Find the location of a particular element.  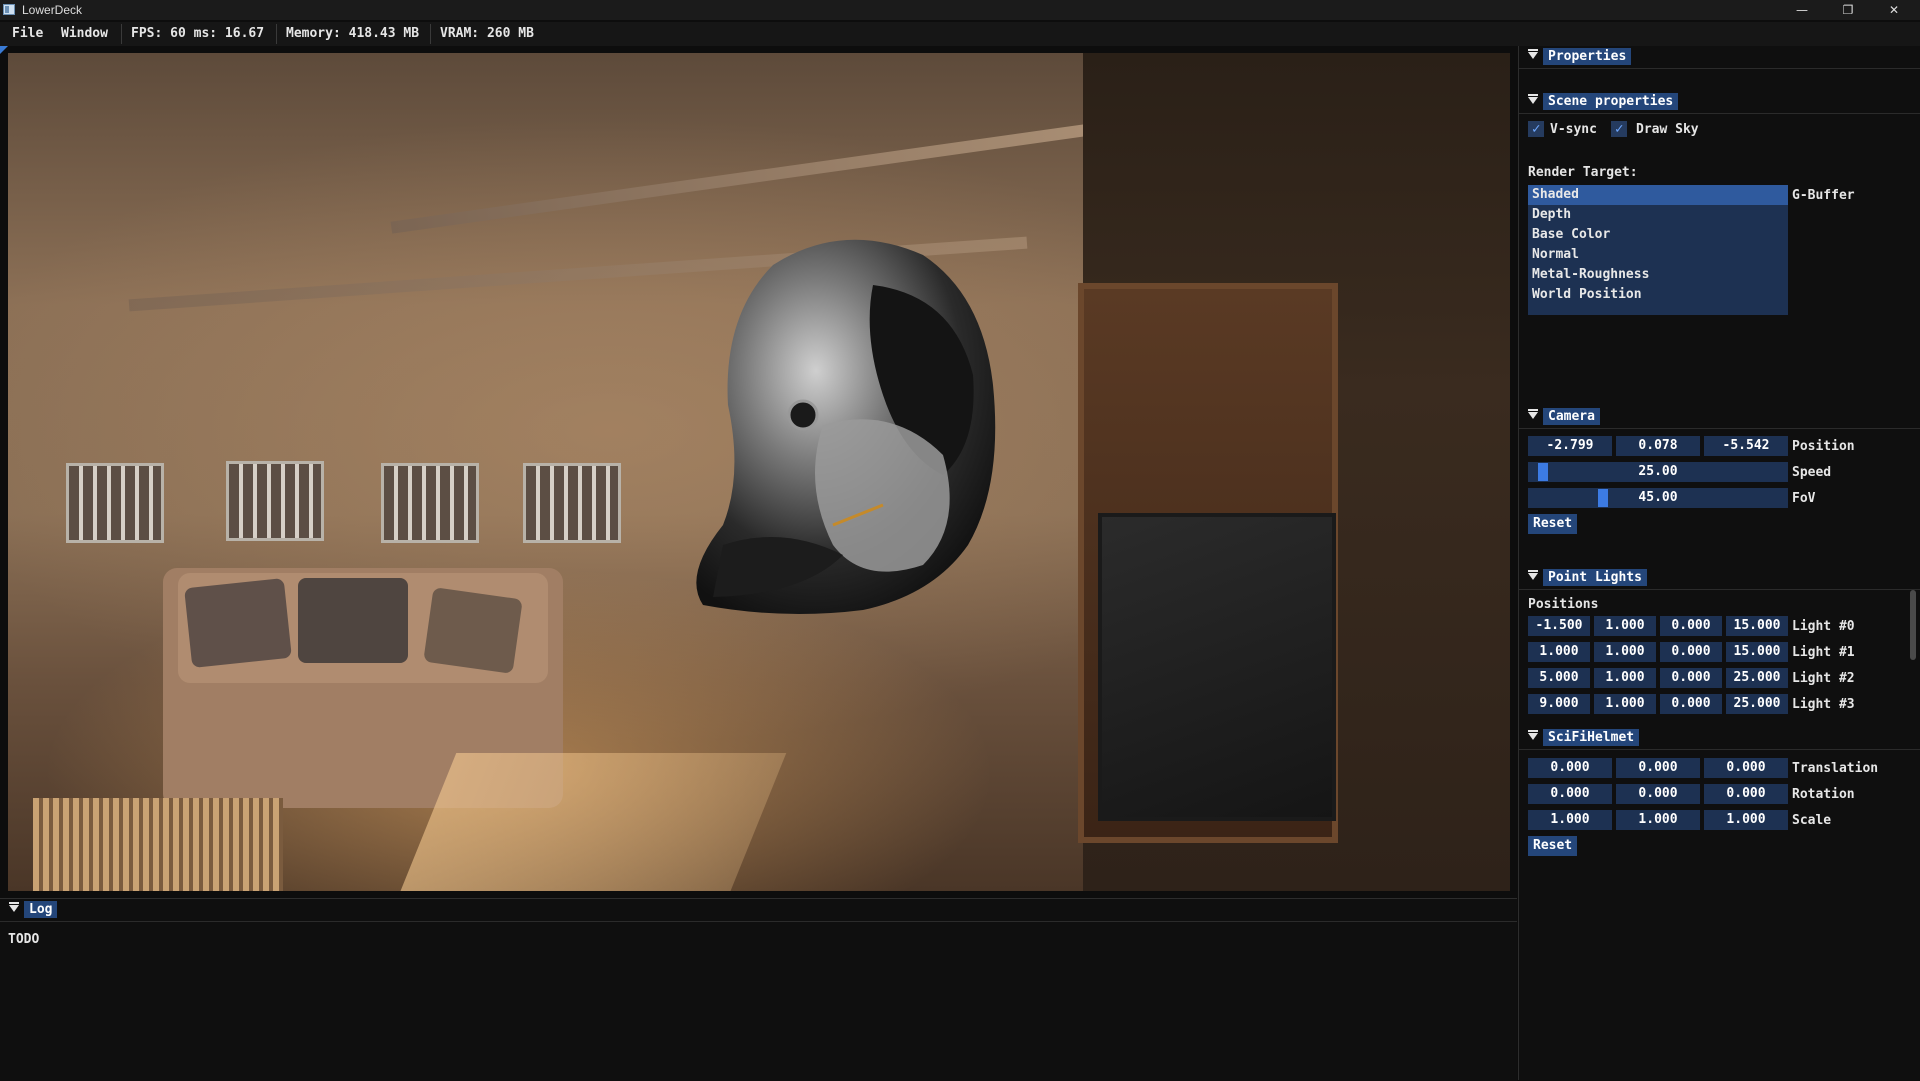

draw-sky-checkbox: ✓ is located at coordinates (1619, 129).